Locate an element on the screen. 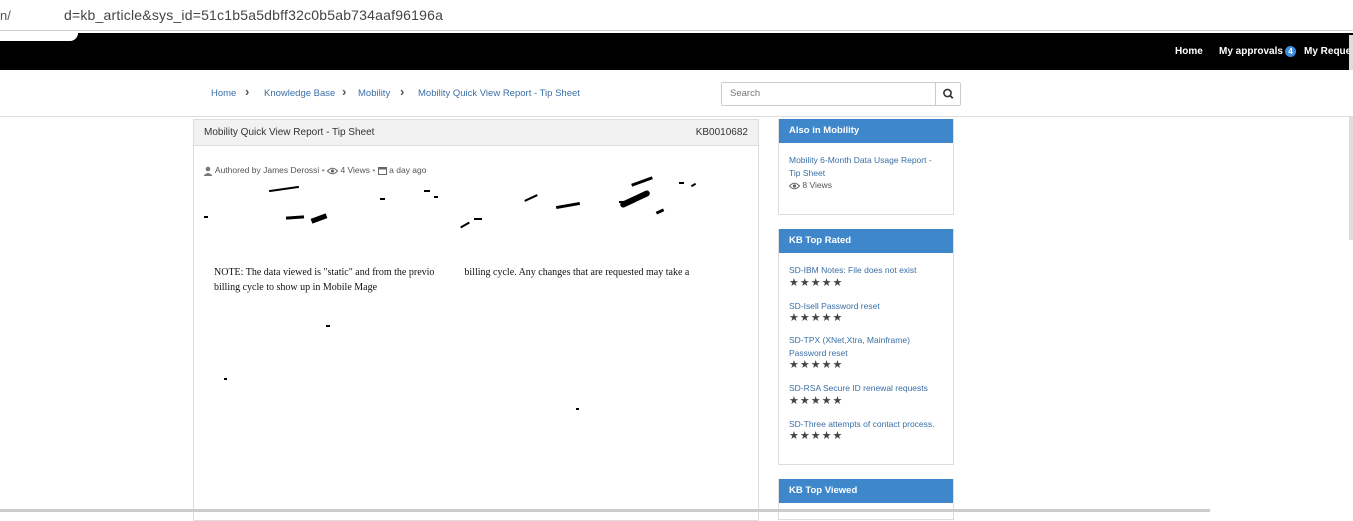  article-title: Mobility Quick View Report - Tip Sheet is located at coordinates (289, 132).